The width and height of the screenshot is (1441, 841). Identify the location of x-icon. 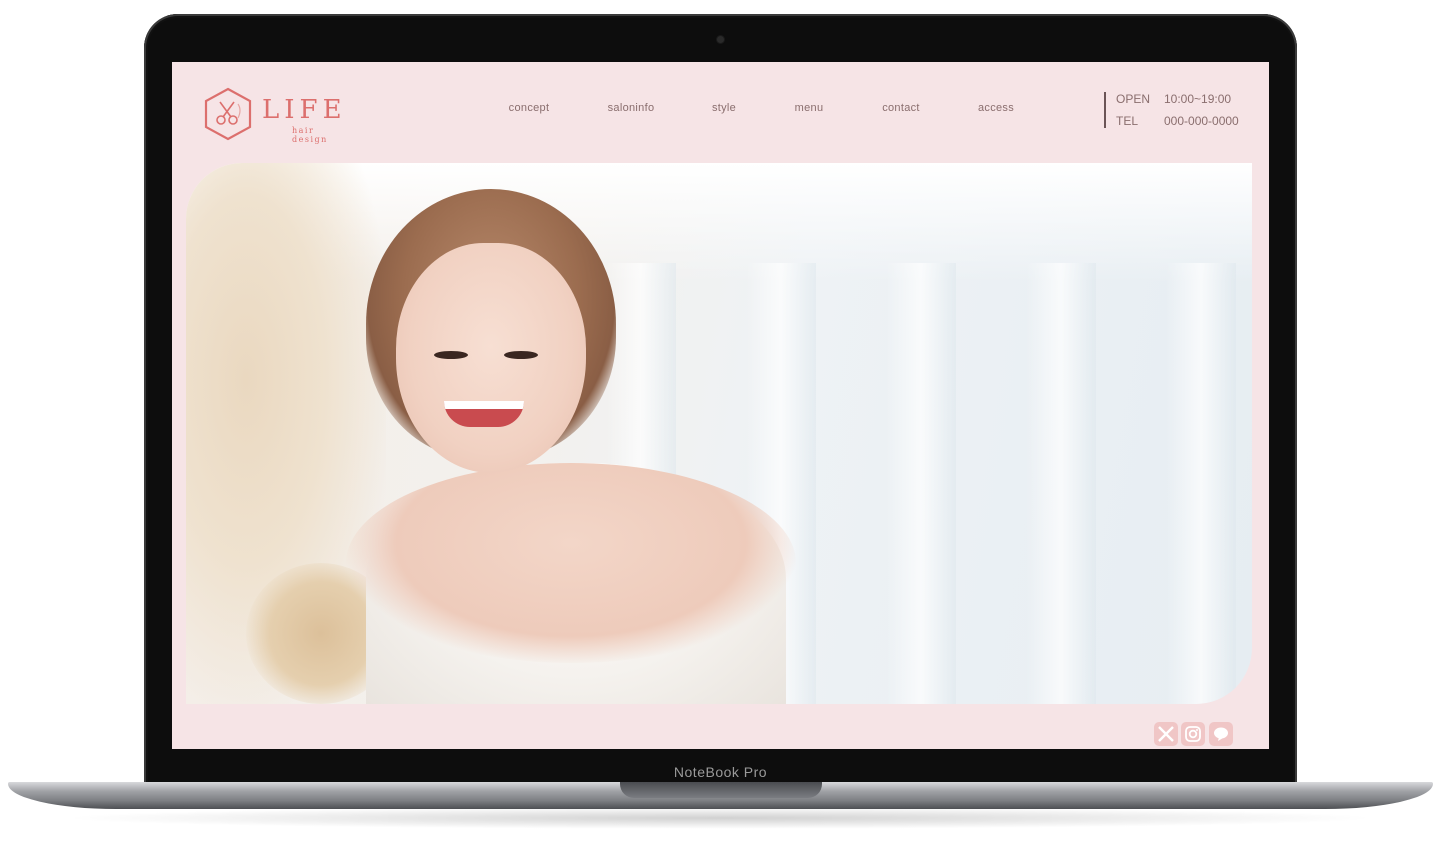
(1166, 734).